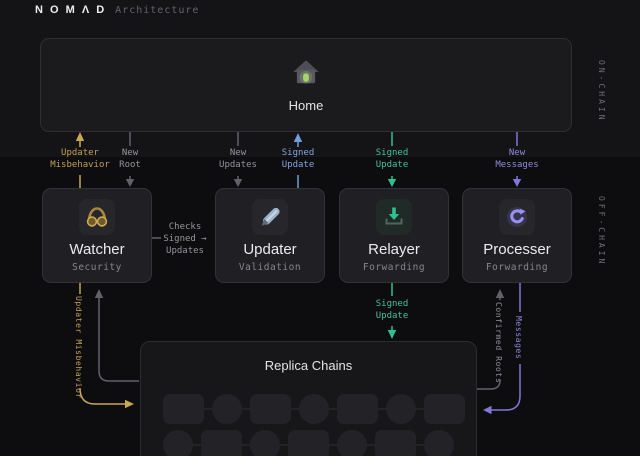 Image resolution: width=640 pixels, height=456 pixels. Describe the element at coordinates (394, 216) in the screenshot. I see `inbox-arrow-icon` at that location.